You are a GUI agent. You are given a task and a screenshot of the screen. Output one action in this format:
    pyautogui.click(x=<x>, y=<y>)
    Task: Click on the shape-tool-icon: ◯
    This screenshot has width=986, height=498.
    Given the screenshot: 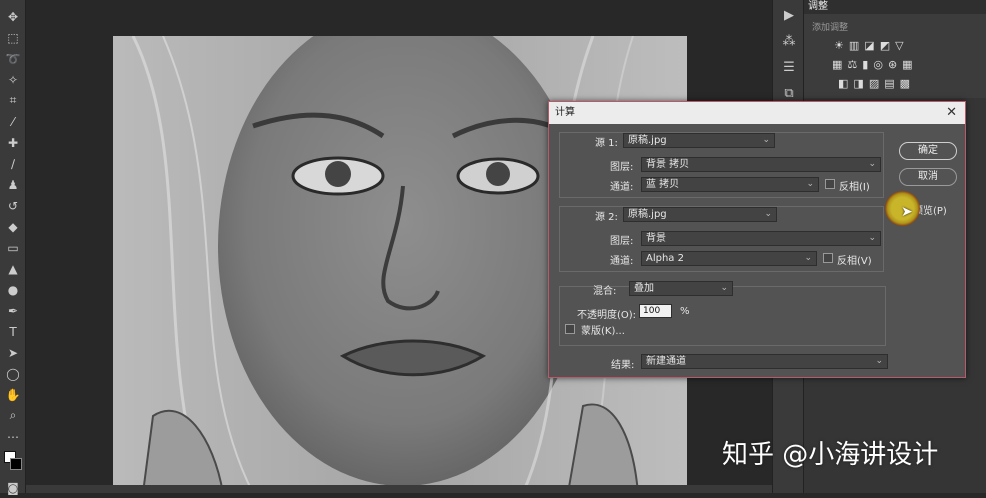 What is the action you would take?
    pyautogui.click(x=13, y=373)
    